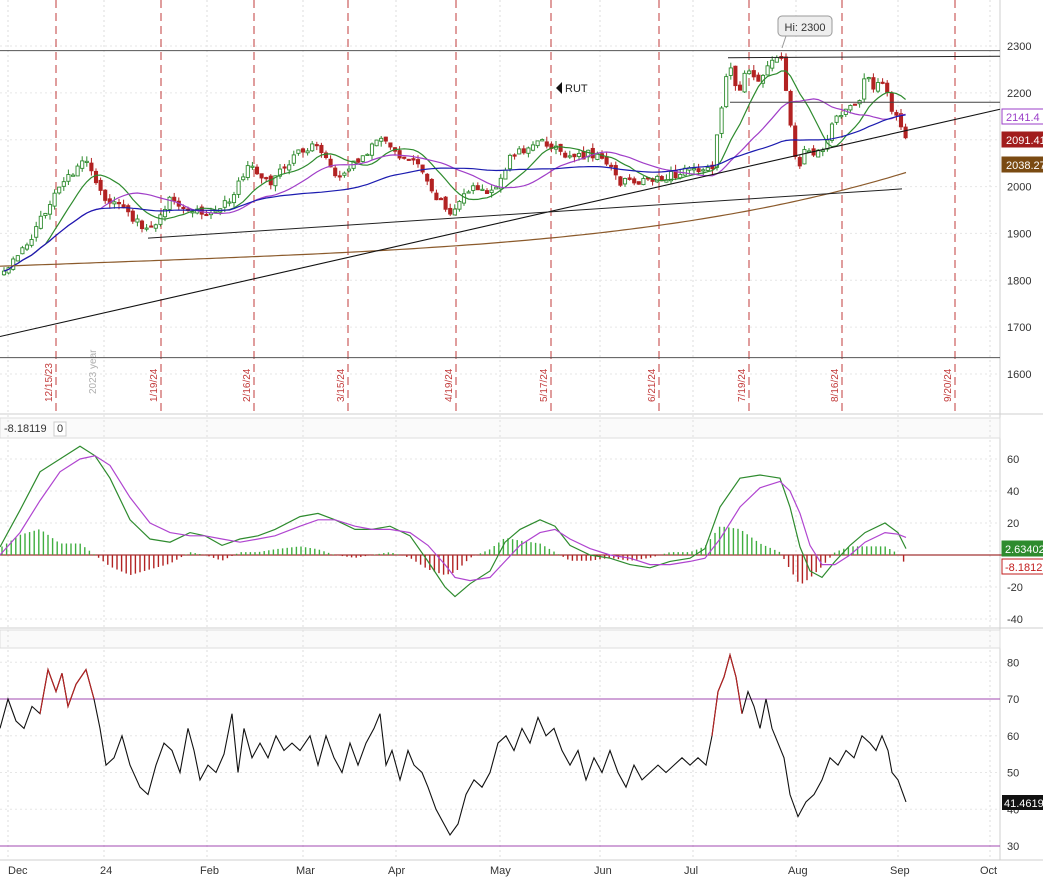 The image size is (1043, 883). What do you see at coordinates (603, 871) in the screenshot?
I see `x-axis-label: Jun` at bounding box center [603, 871].